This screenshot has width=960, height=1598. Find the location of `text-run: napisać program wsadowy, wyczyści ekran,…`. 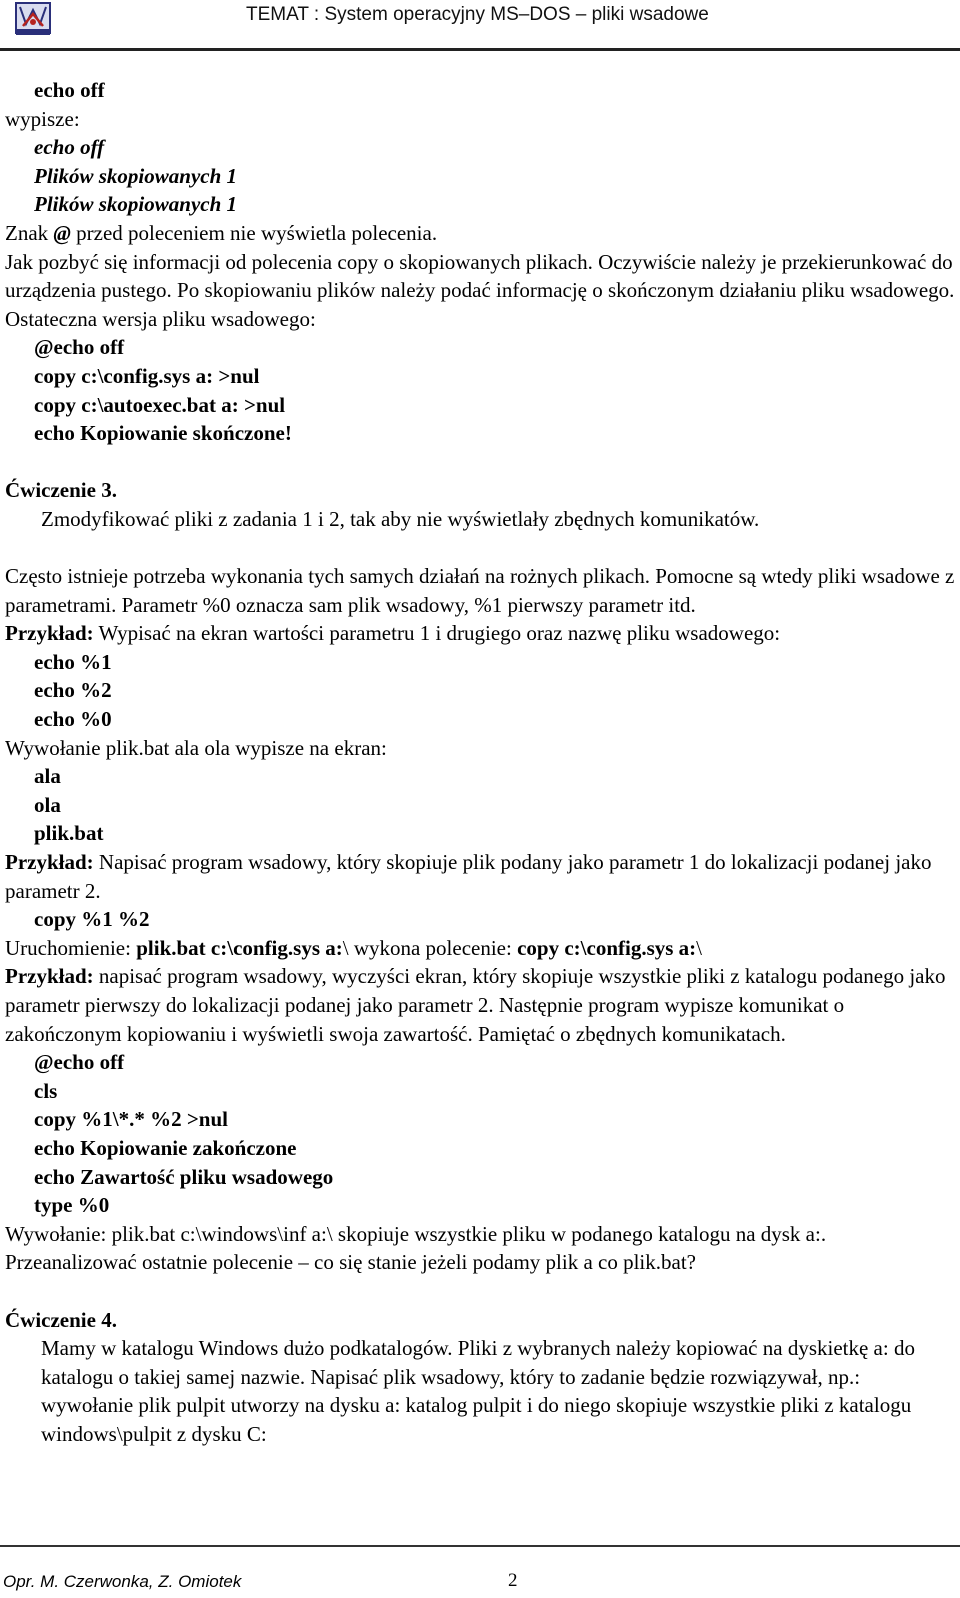

text-run: napisać program wsadowy, wyczyści ekran,… is located at coordinates (475, 1005).